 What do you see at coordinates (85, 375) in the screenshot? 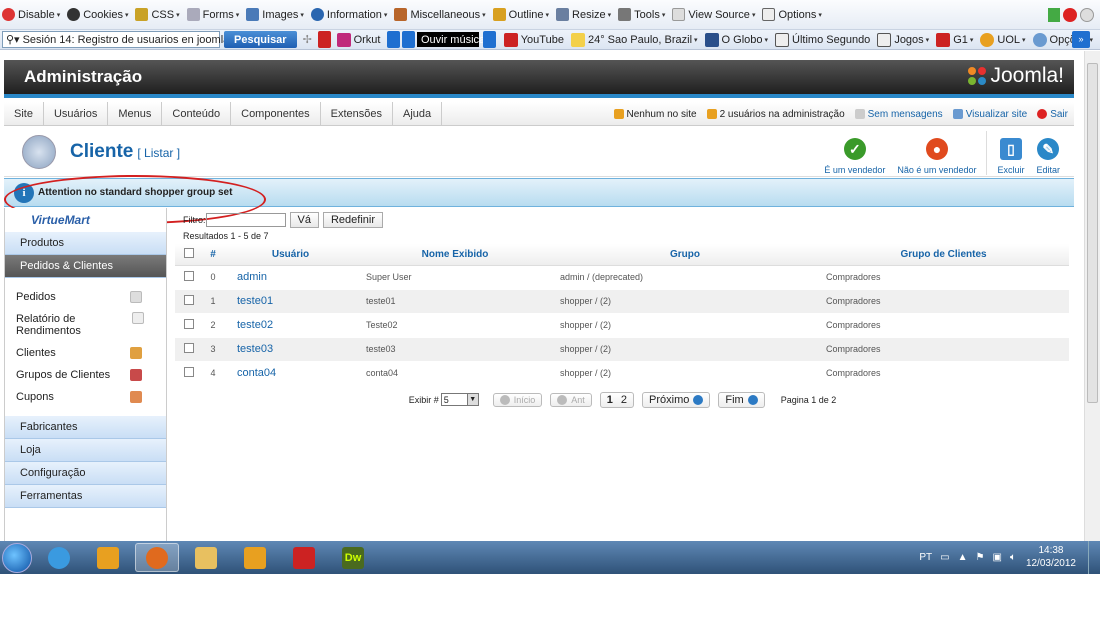
I see `sidebar-item-grupos: Grupos de Clientes` at bounding box center [85, 375].